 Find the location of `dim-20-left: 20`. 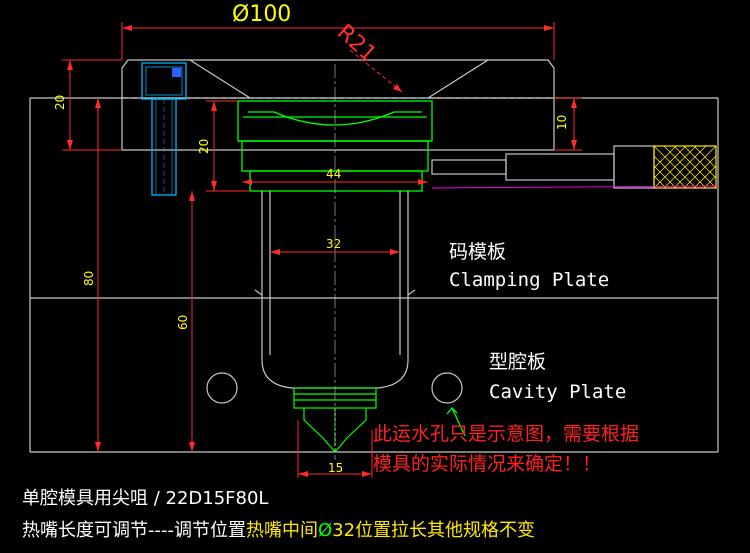

dim-20-left: 20 is located at coordinates (60, 102).